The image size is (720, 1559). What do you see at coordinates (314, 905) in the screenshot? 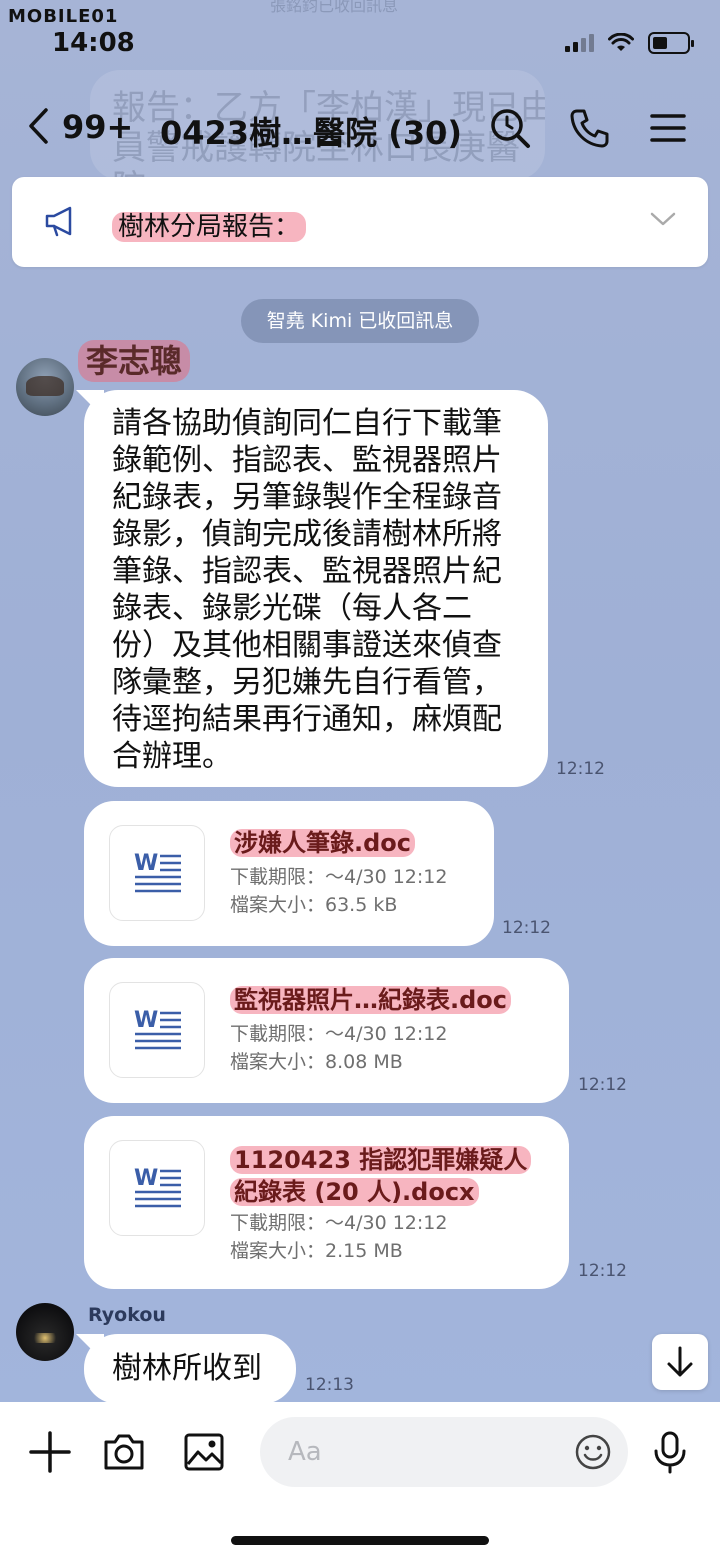
I see `file-size: 檔案大小：63.5 kB` at bounding box center [314, 905].